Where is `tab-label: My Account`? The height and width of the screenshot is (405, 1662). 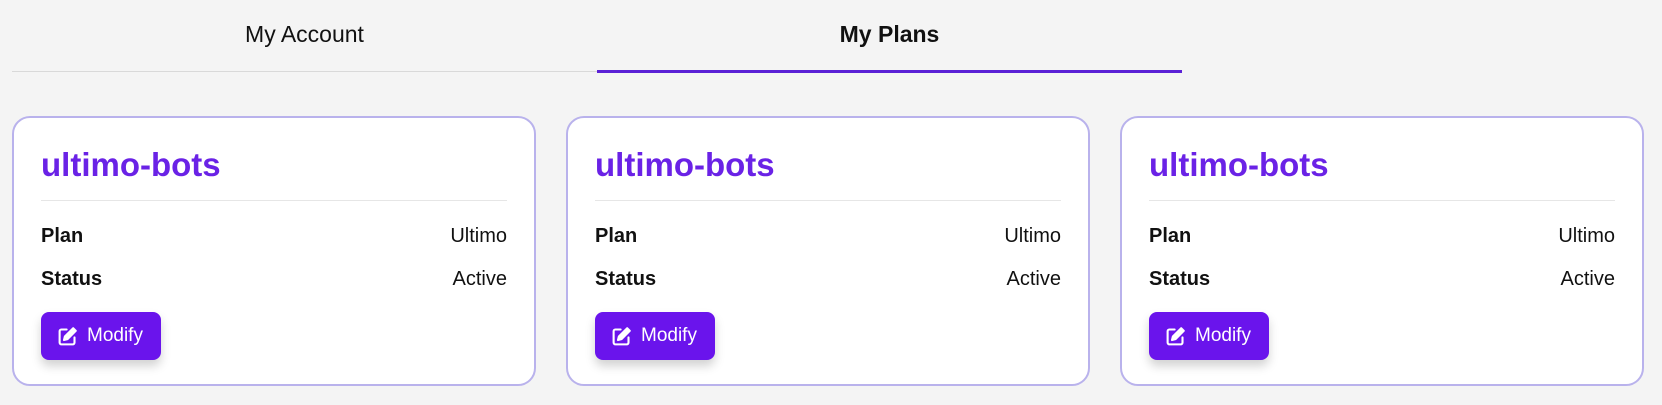 tab-label: My Account is located at coordinates (304, 33).